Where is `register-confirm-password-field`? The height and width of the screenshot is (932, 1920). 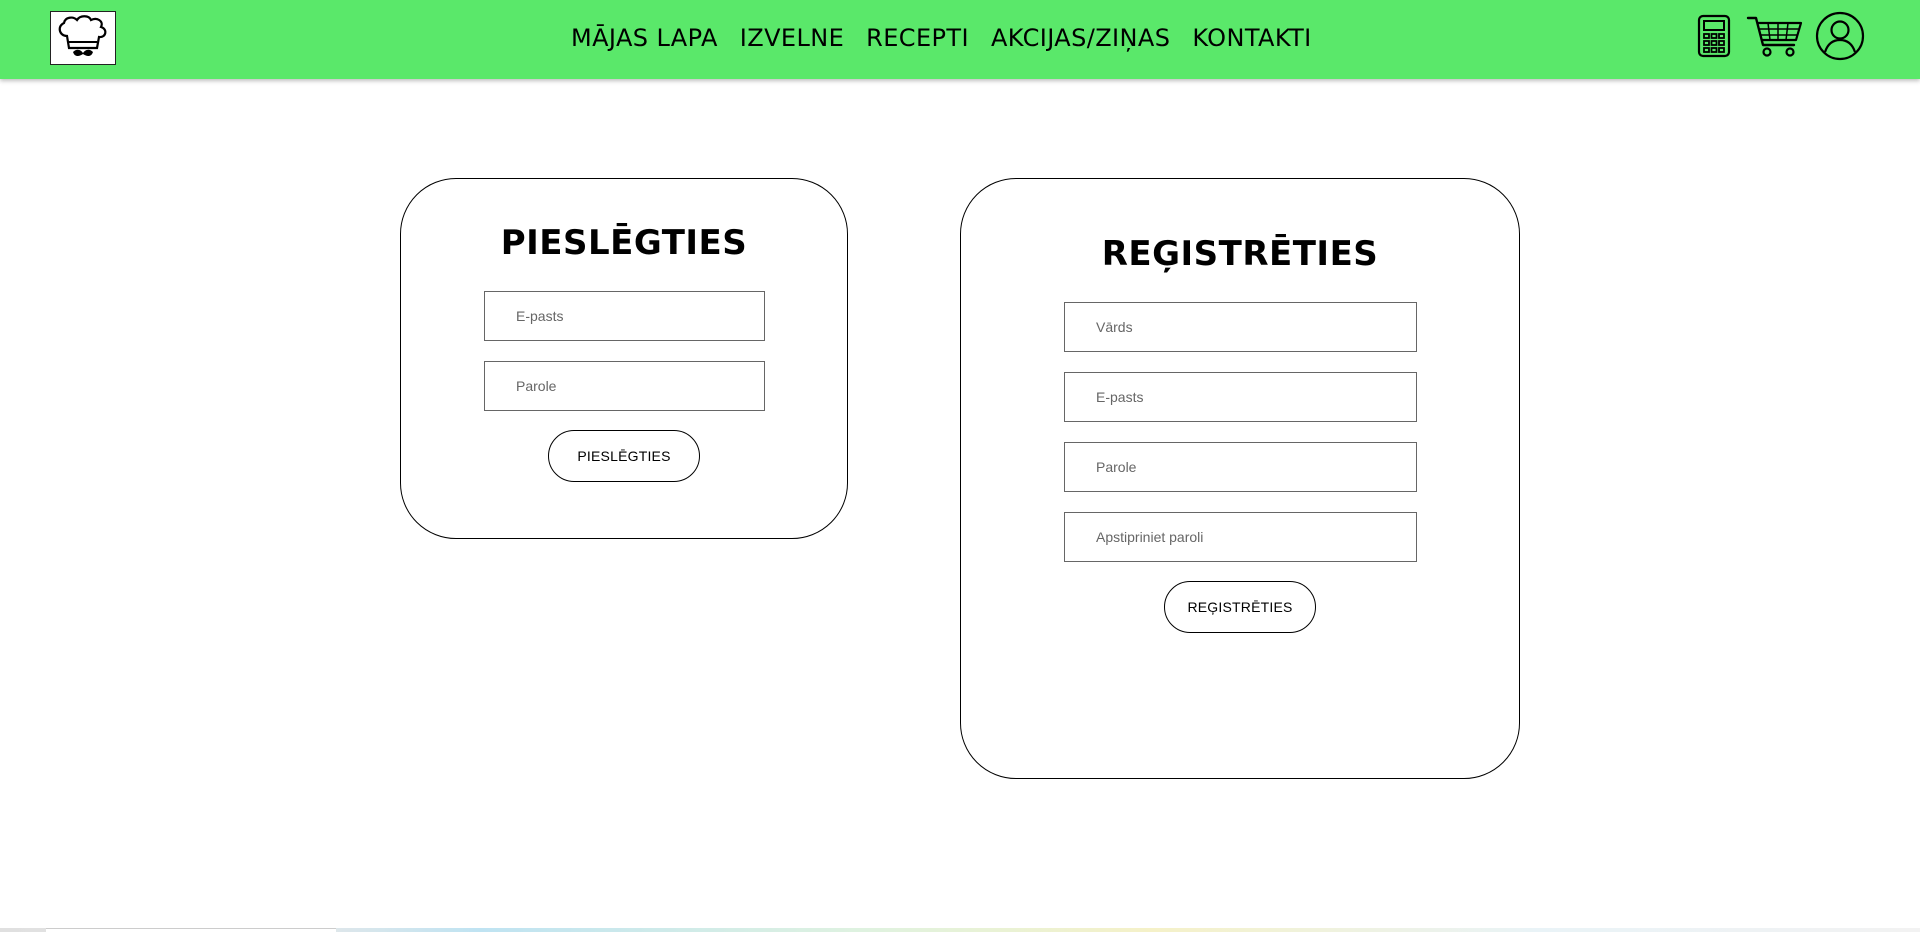 register-confirm-password-field is located at coordinates (1240, 537).